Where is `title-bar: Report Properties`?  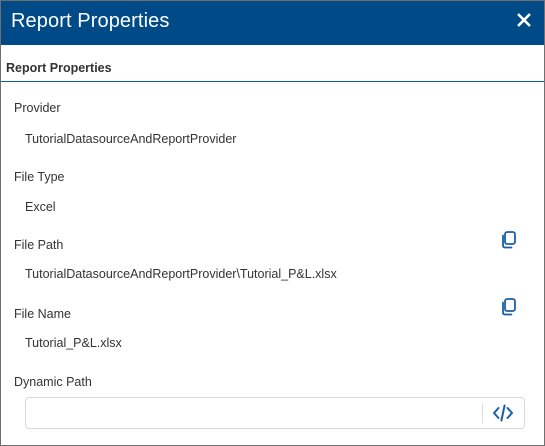 title-bar: Report Properties is located at coordinates (272, 23).